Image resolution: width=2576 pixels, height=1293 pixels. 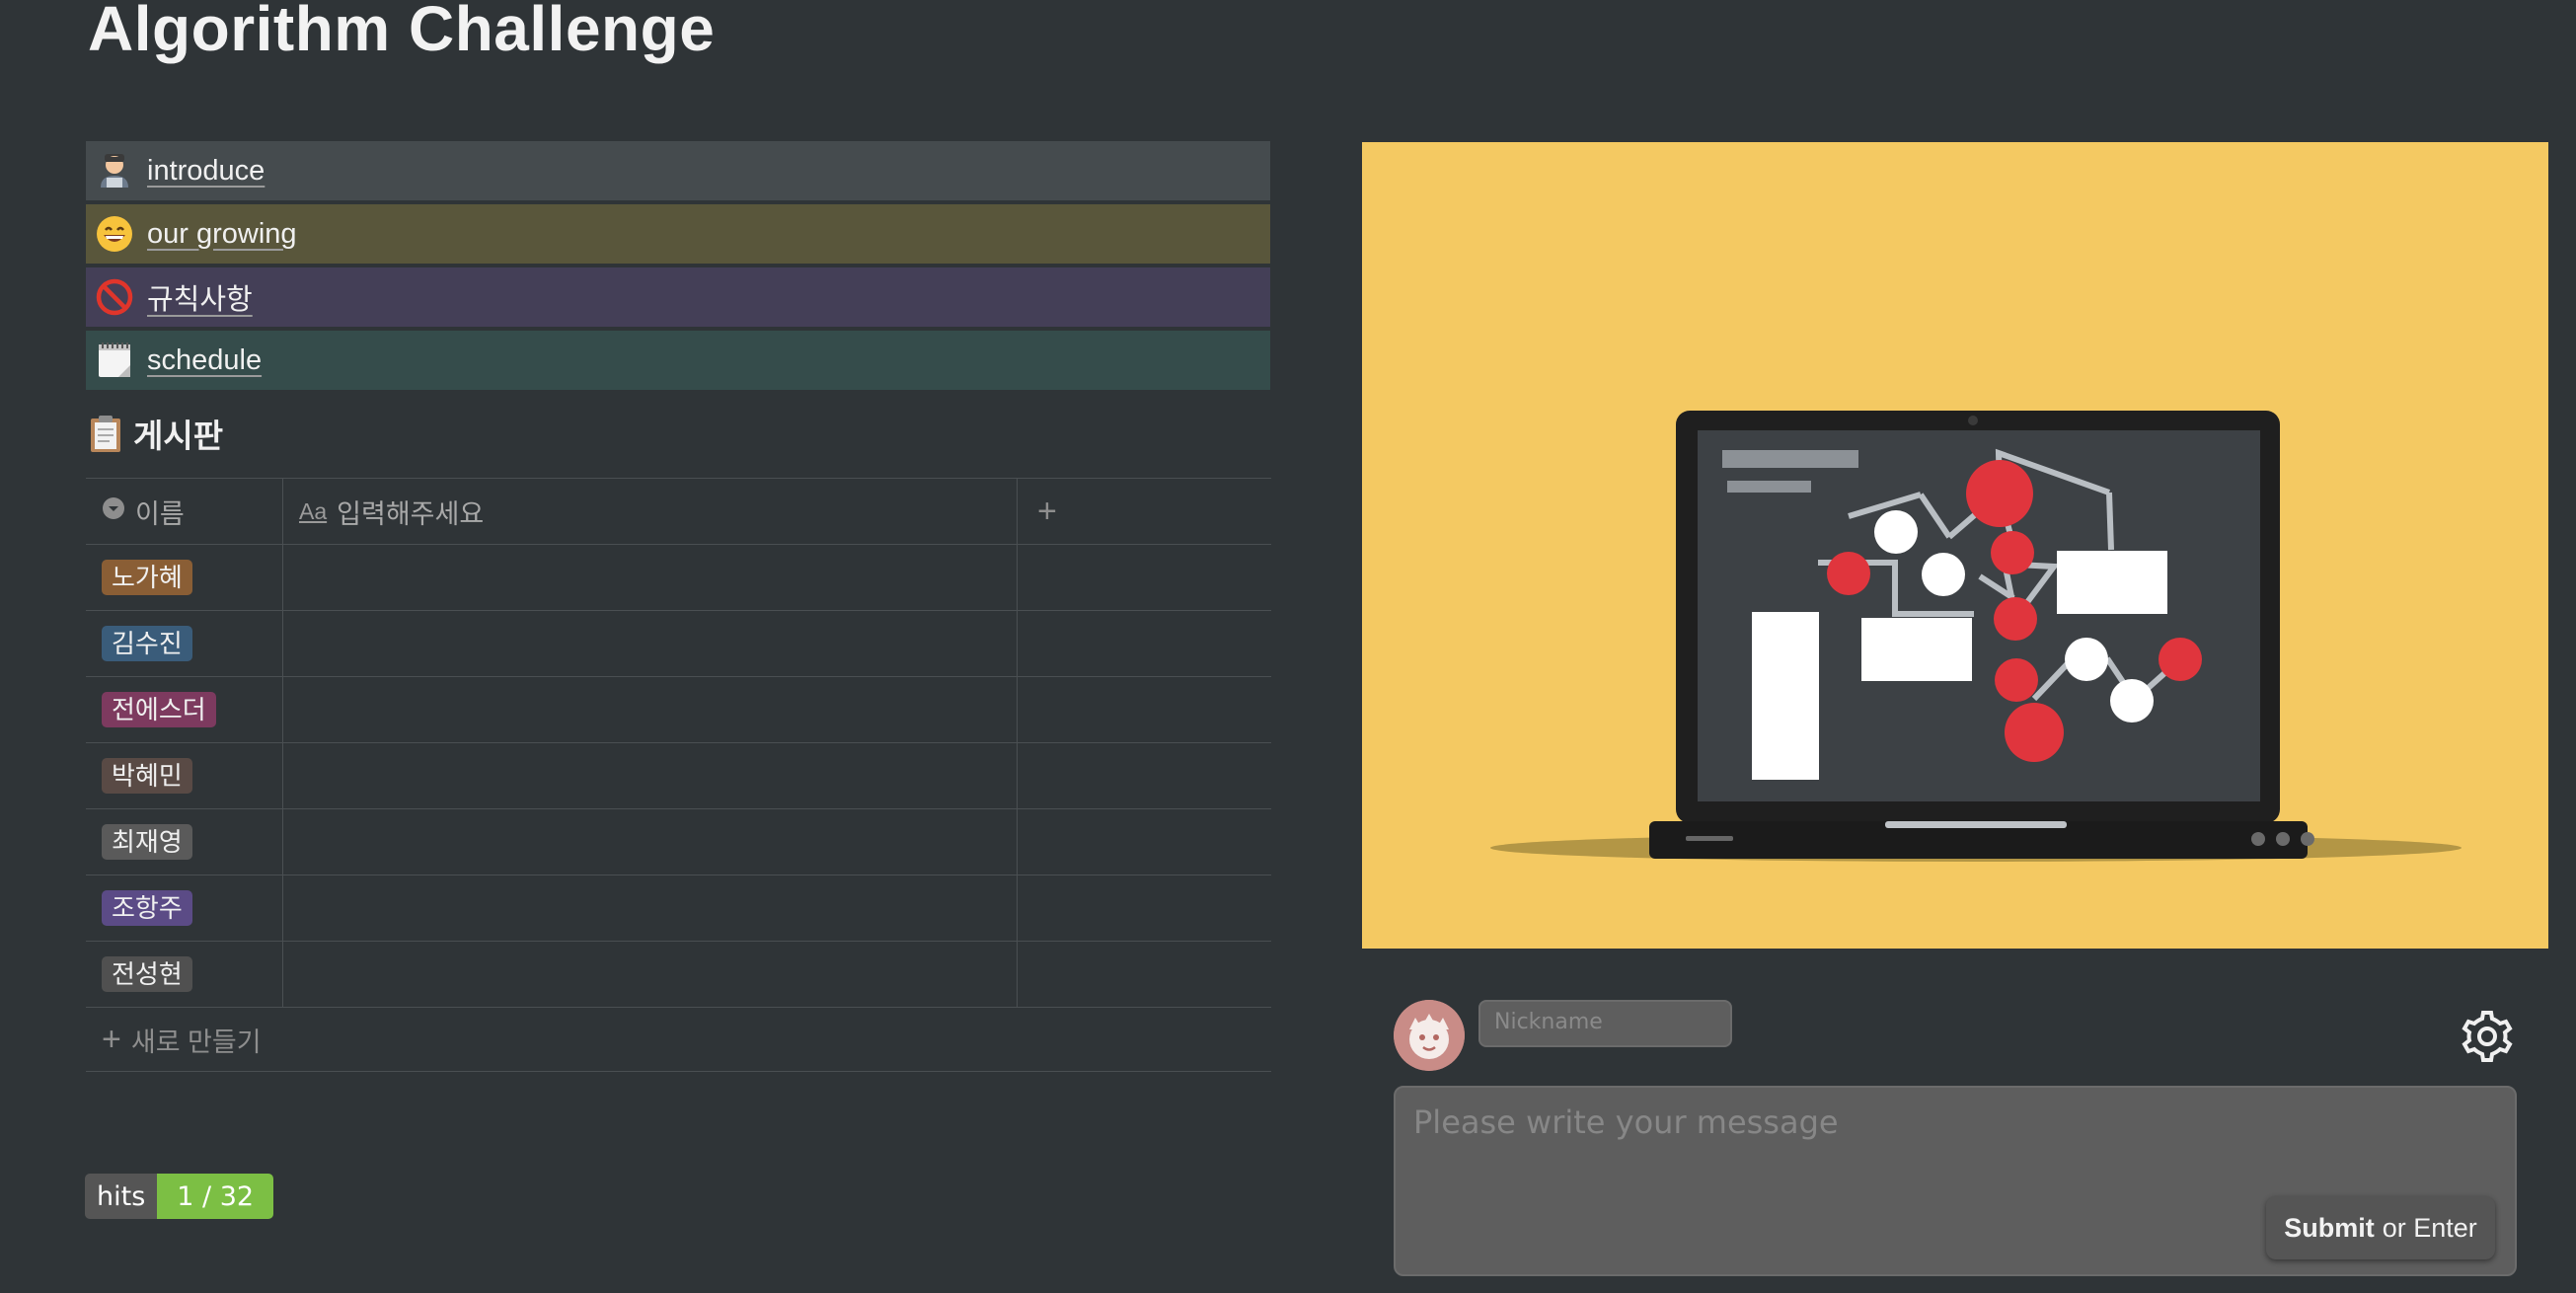 I want to click on name-tag: 노가혜, so click(x=147, y=577).